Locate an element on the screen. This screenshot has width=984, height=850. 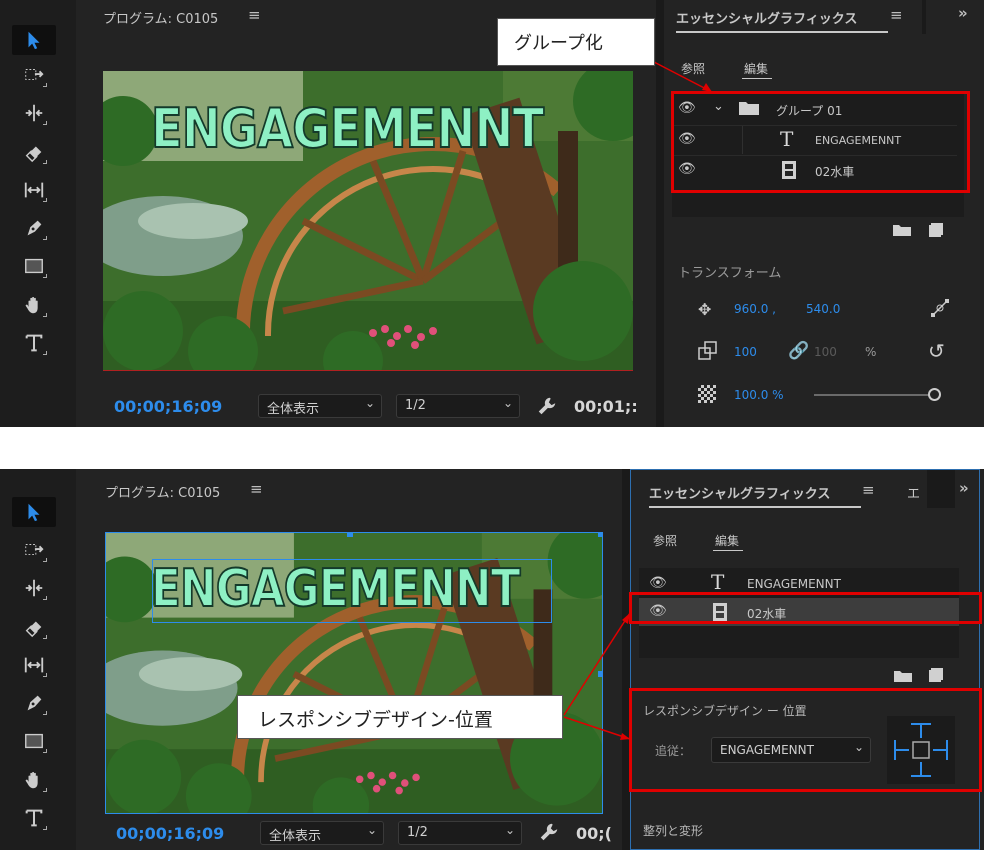
opacity-value: 100.0 % is located at coordinates (759, 395).